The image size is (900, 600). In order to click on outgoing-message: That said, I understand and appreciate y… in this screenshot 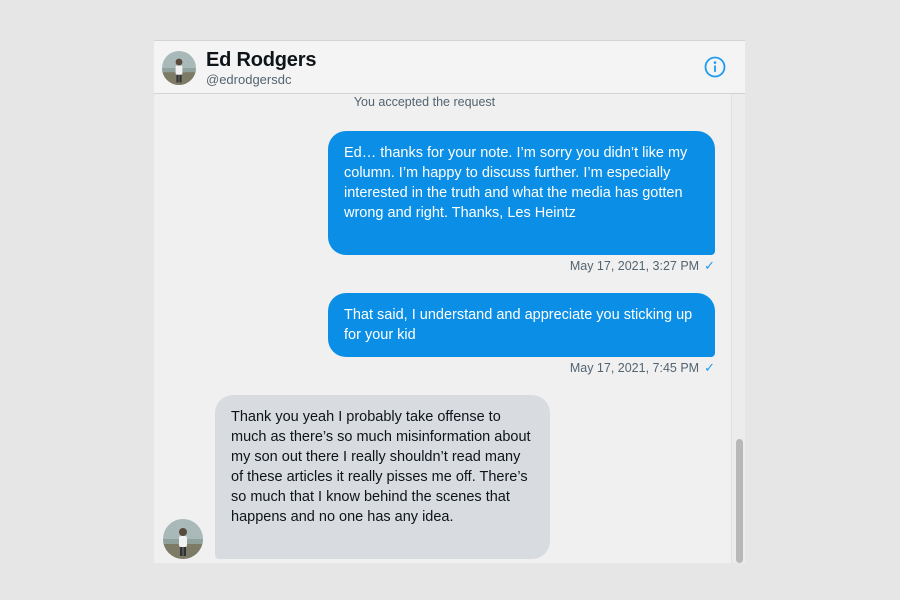, I will do `click(521, 325)`.